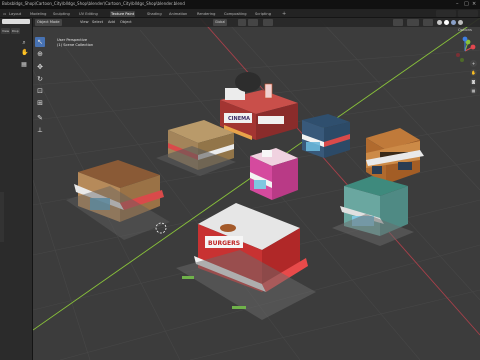 Image resolution: width=480 pixels, height=360 pixels. I want to click on x-axis-ball, so click(473, 47).